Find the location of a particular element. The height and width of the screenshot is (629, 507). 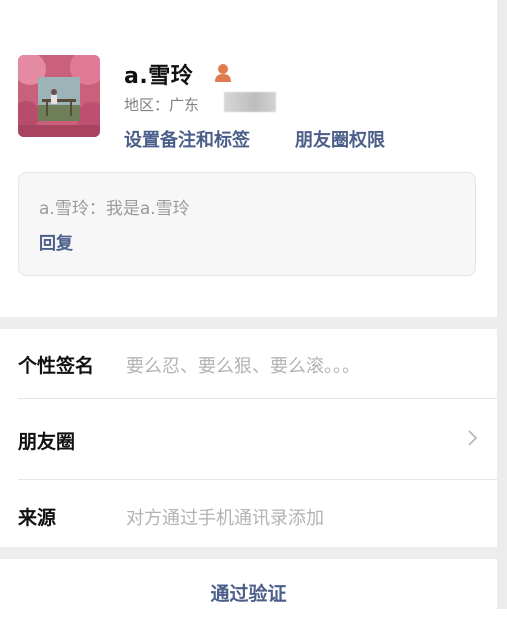

contact-name: a.雪玲 is located at coordinates (159, 76).